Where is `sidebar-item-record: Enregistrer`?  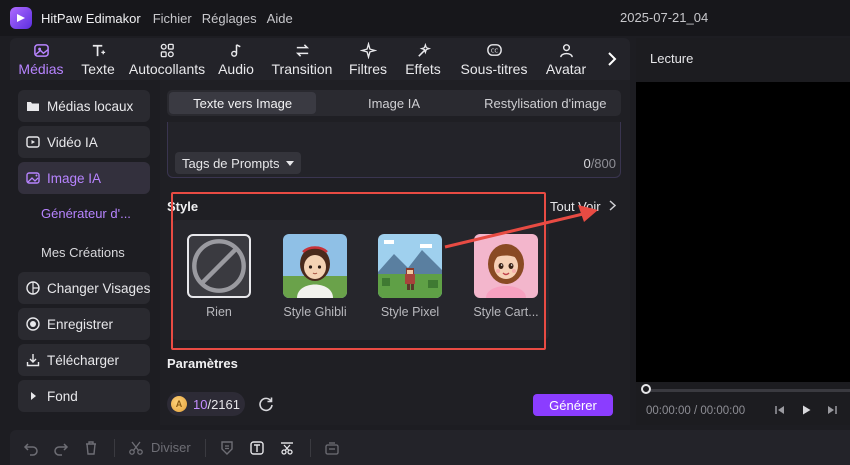
sidebar-item-record: Enregistrer is located at coordinates (84, 324).